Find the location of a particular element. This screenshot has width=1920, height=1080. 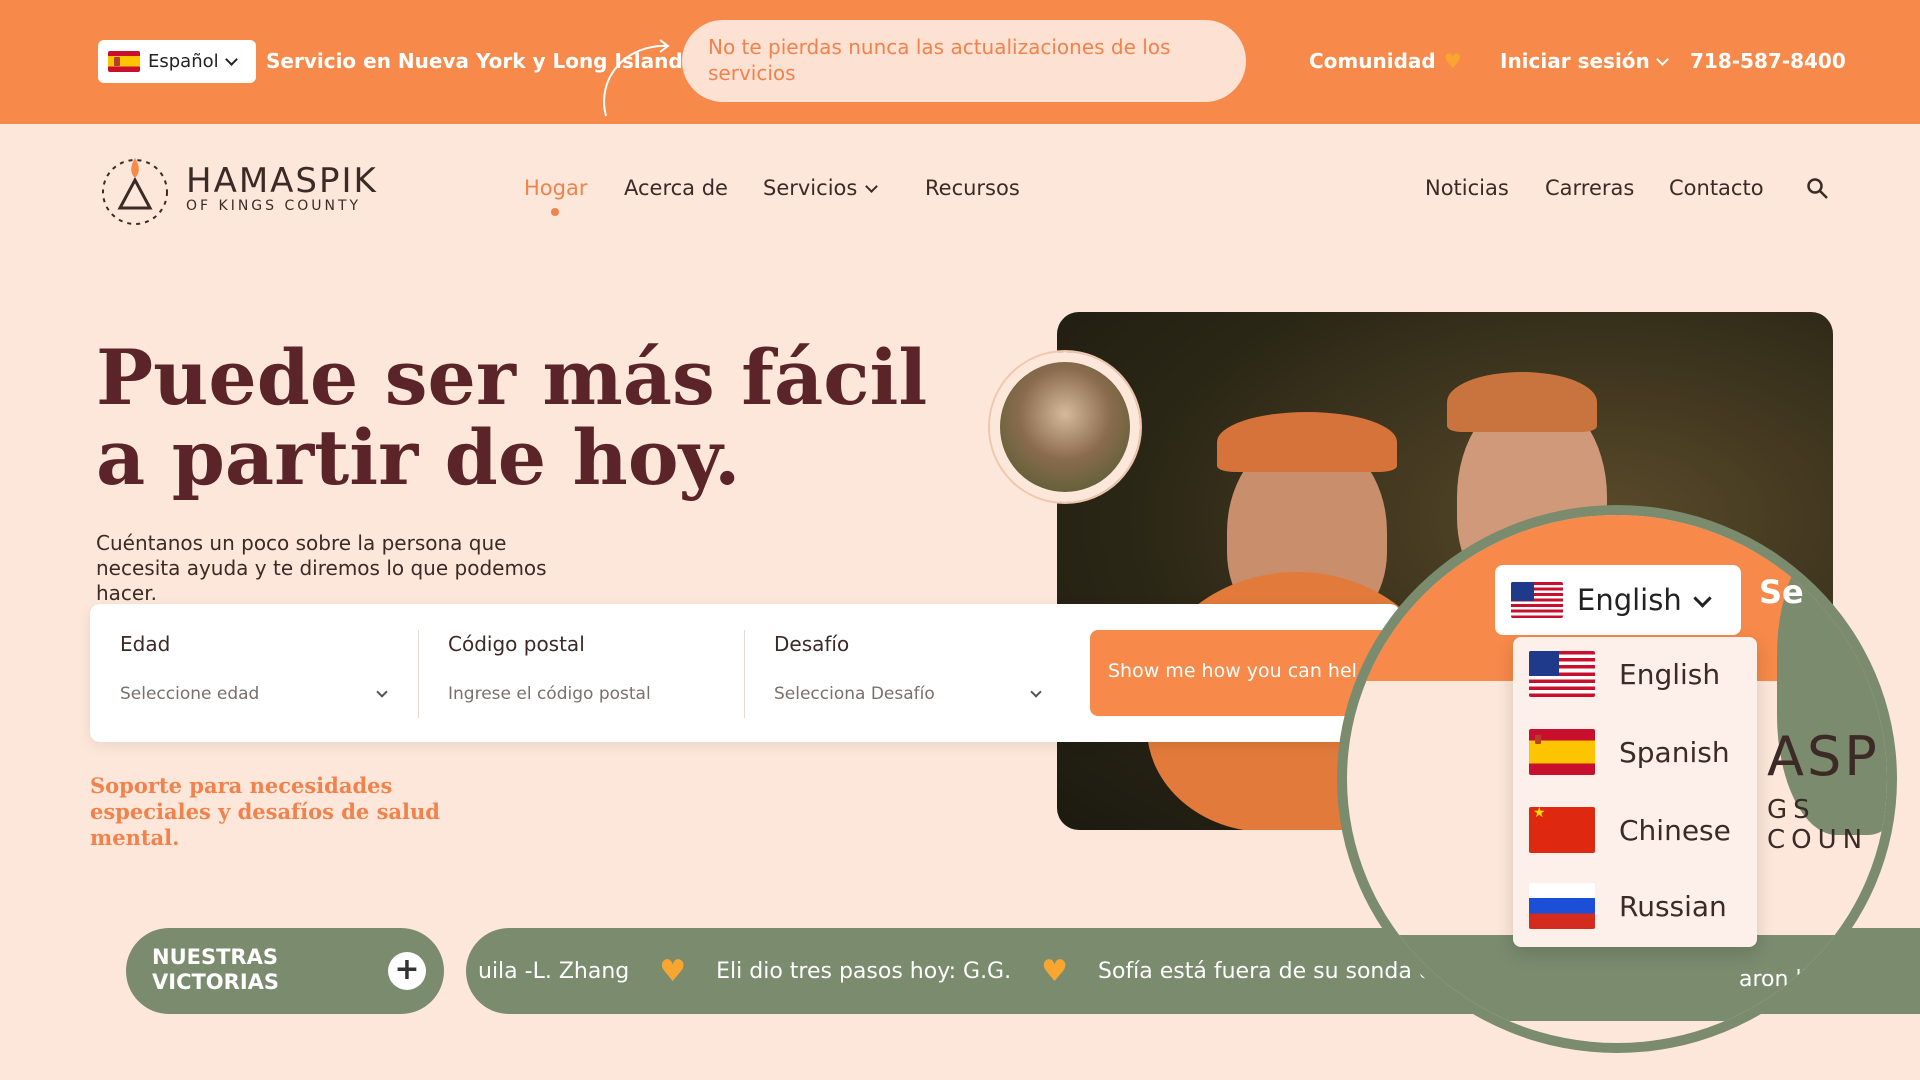

plus-icon: + is located at coordinates (407, 971).